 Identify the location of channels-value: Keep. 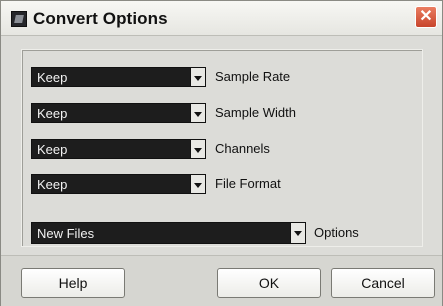
(52, 149).